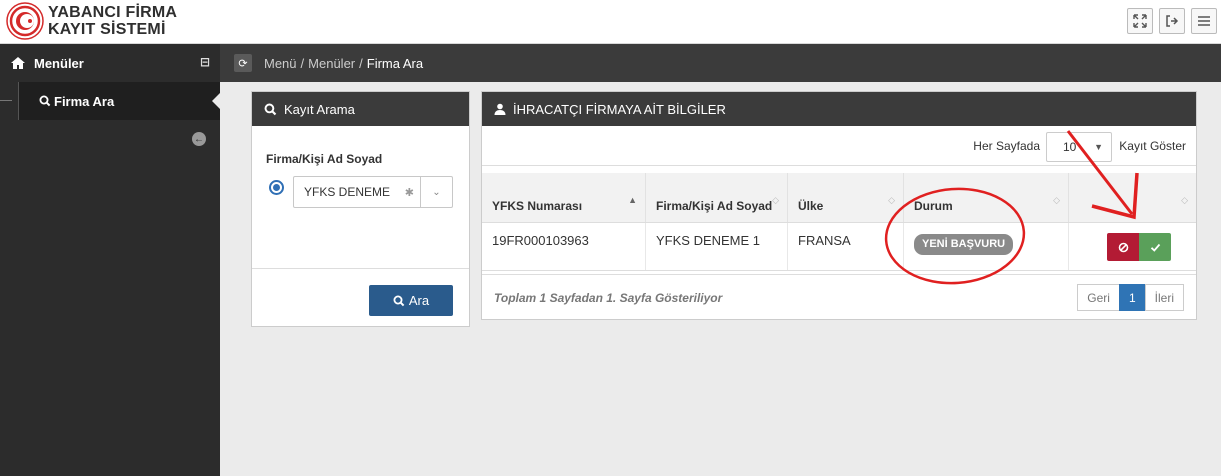 This screenshot has height=476, width=1221. Describe the element at coordinates (564, 197) in the screenshot. I see `column-header-number: YFKS Numarası ▲` at that location.